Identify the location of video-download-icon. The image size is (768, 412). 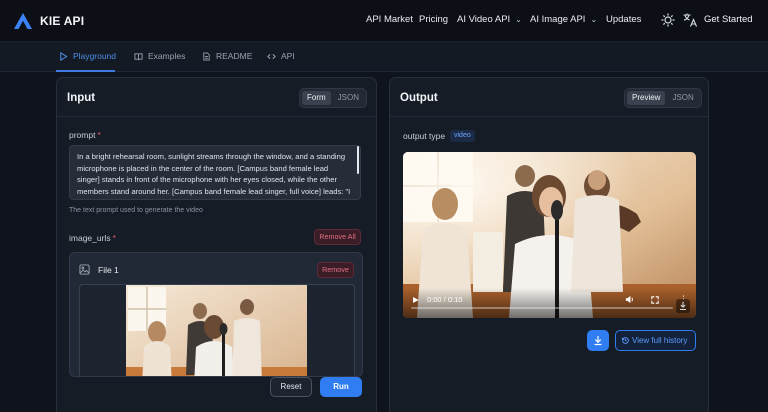
(683, 306).